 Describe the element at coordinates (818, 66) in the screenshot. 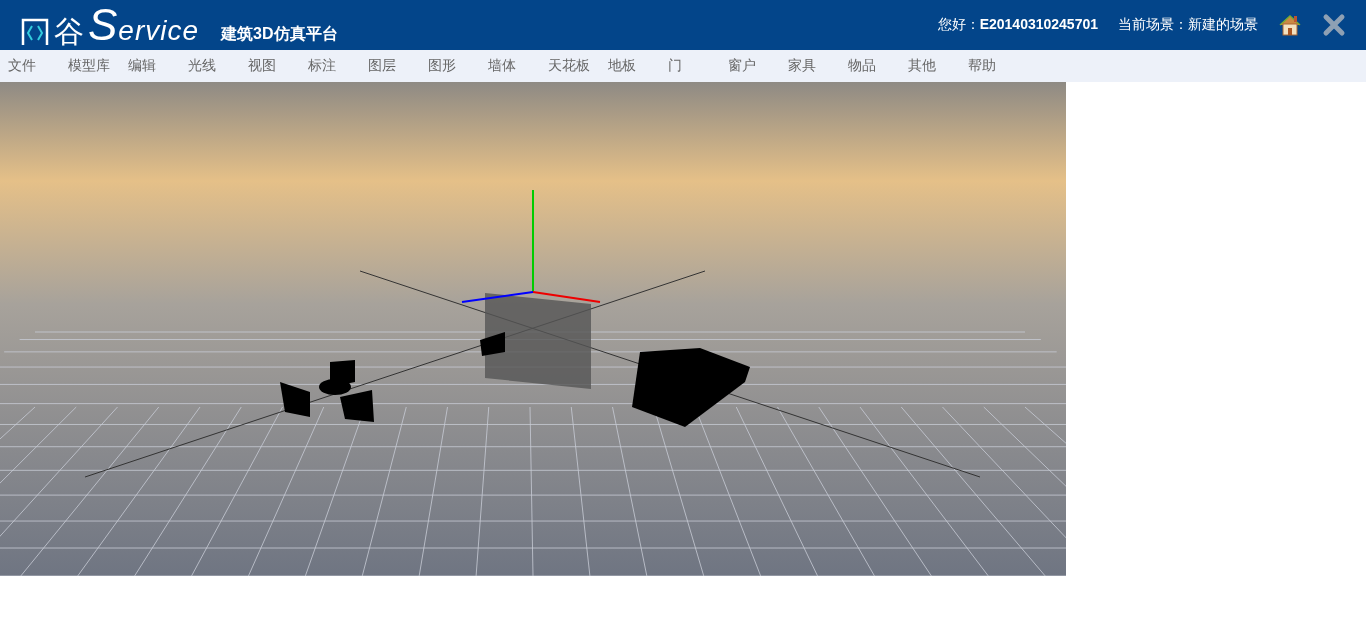

I see `menu-item: 家具` at that location.